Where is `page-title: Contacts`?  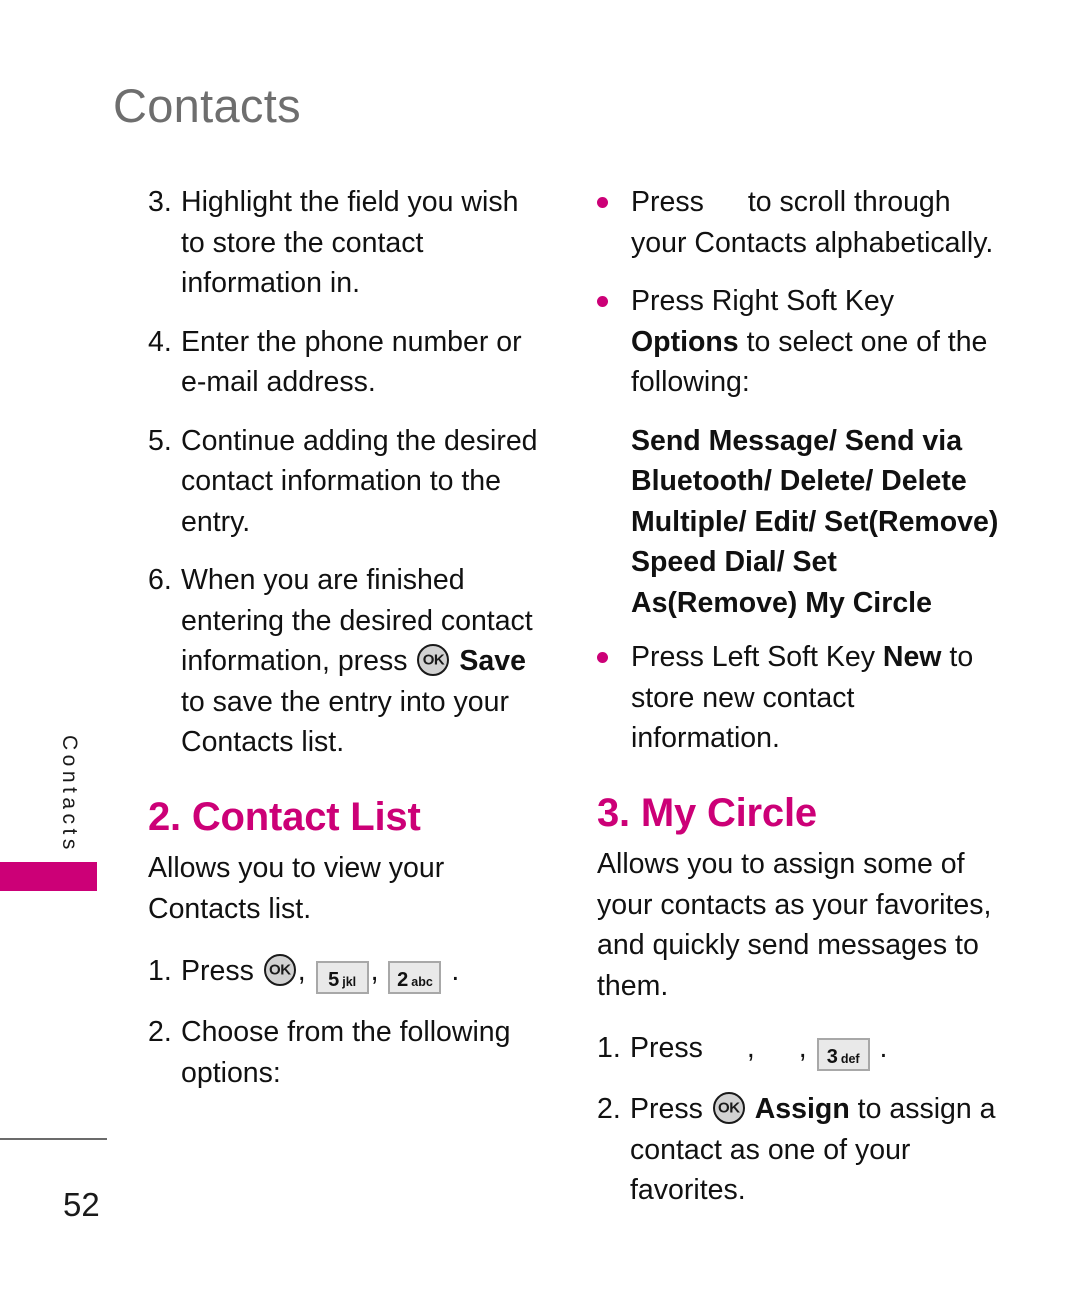 page-title: Contacts is located at coordinates (207, 105).